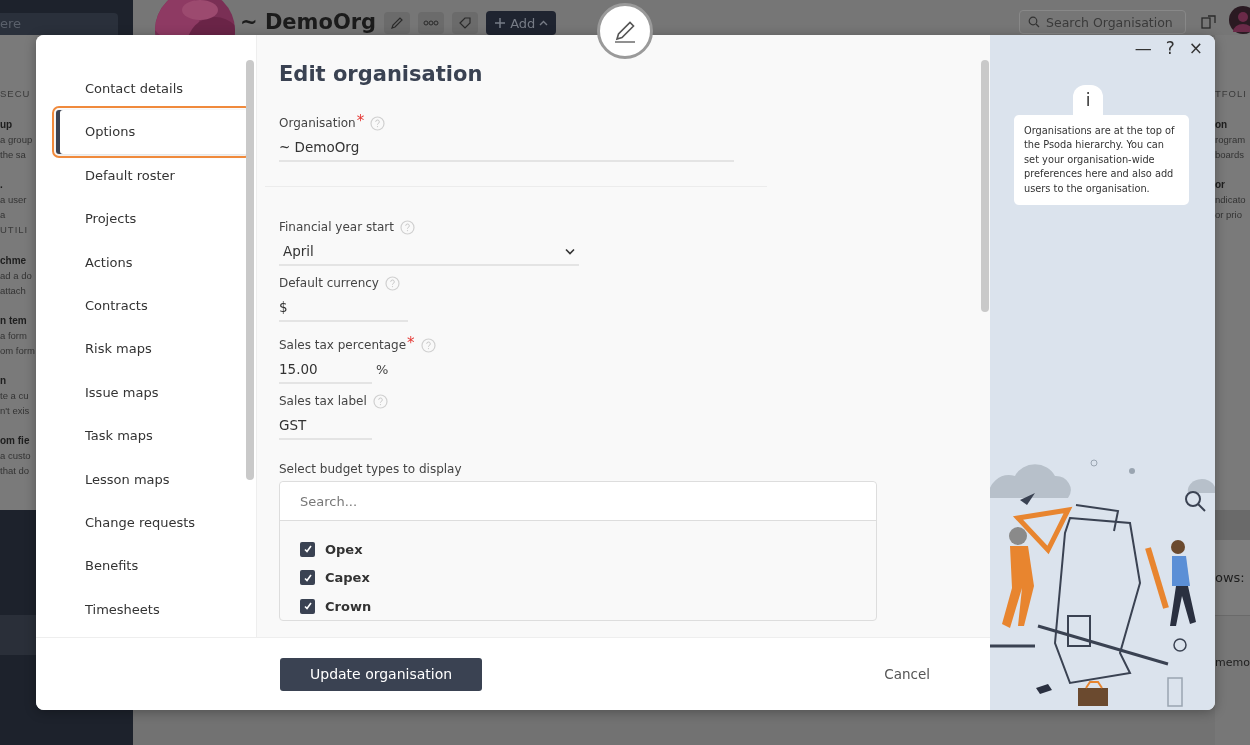 The width and height of the screenshot is (1250, 745). What do you see at coordinates (343, 307) in the screenshot?
I see `input-field: $` at bounding box center [343, 307].